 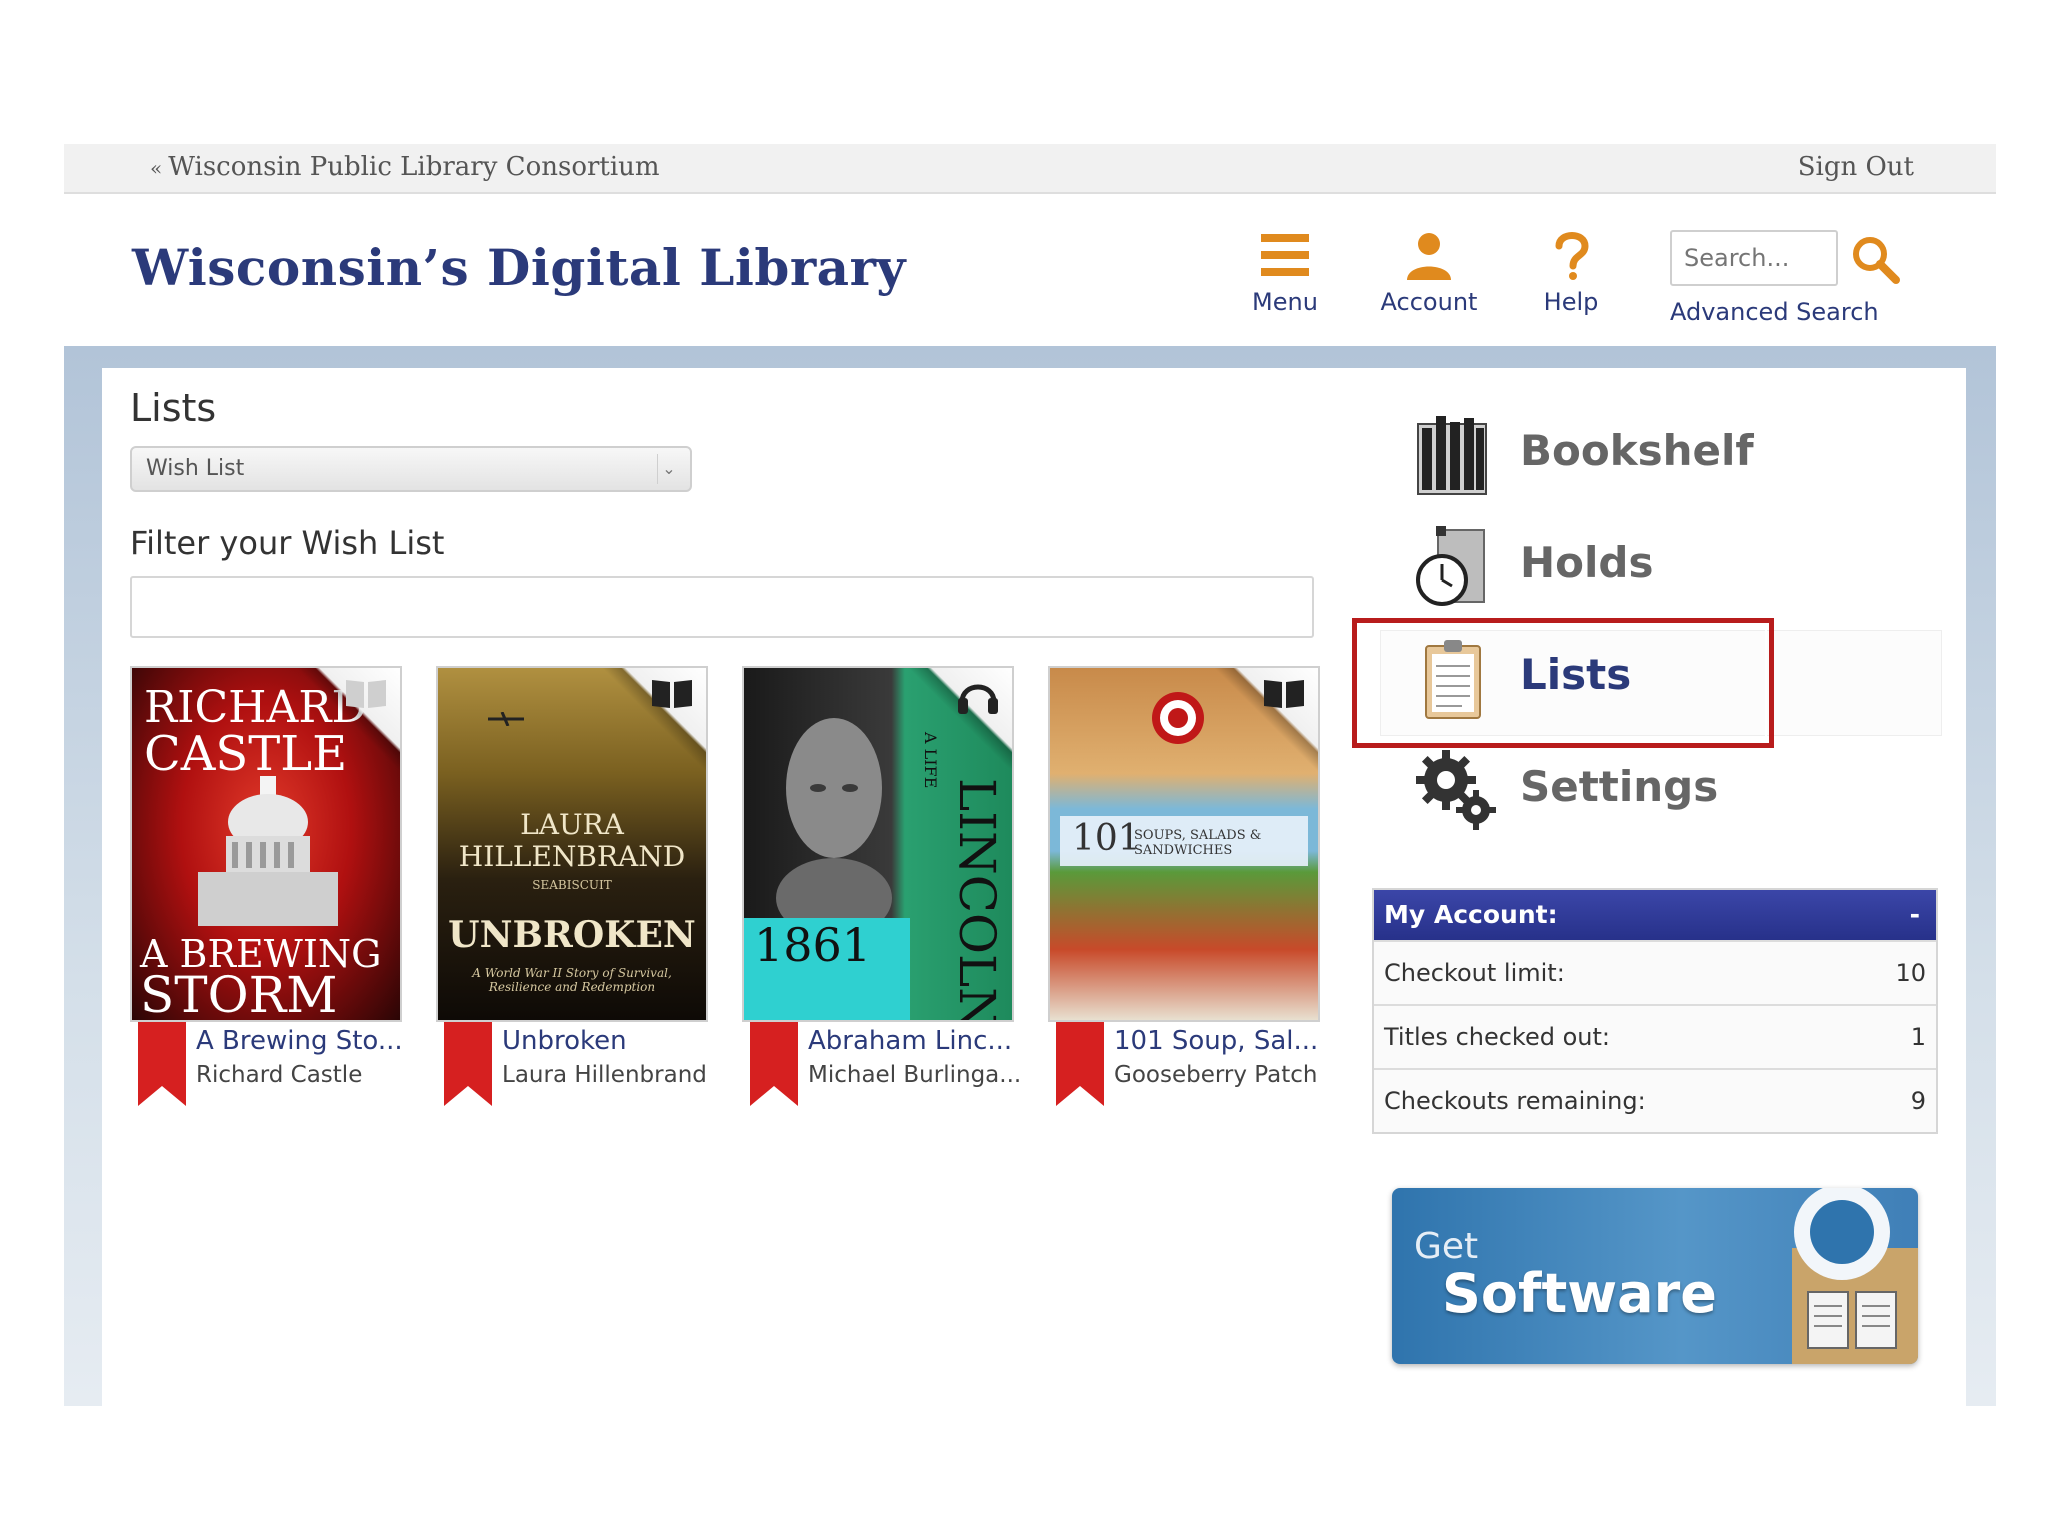 I want to click on account-row: Titles checked out: 1, so click(x=1655, y=1036).